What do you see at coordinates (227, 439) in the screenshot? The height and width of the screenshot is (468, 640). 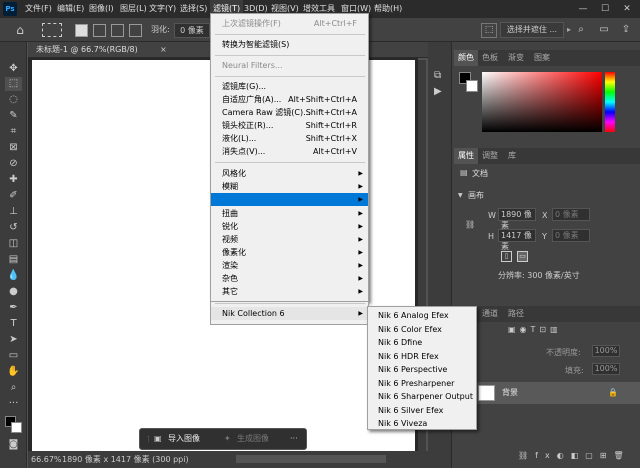 I see `generate-image-icon: ✦` at bounding box center [227, 439].